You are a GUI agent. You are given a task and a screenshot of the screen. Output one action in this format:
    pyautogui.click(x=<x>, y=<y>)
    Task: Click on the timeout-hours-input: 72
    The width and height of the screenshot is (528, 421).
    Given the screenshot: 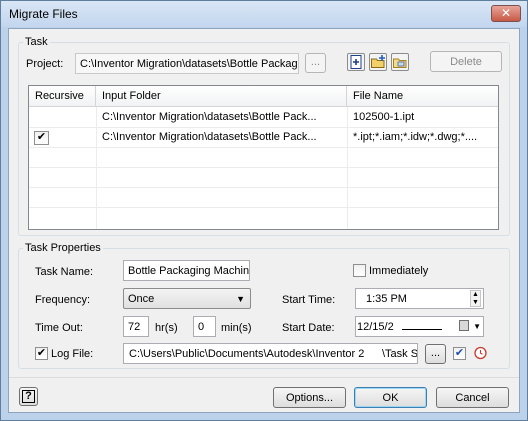 What is the action you would take?
    pyautogui.click(x=136, y=326)
    